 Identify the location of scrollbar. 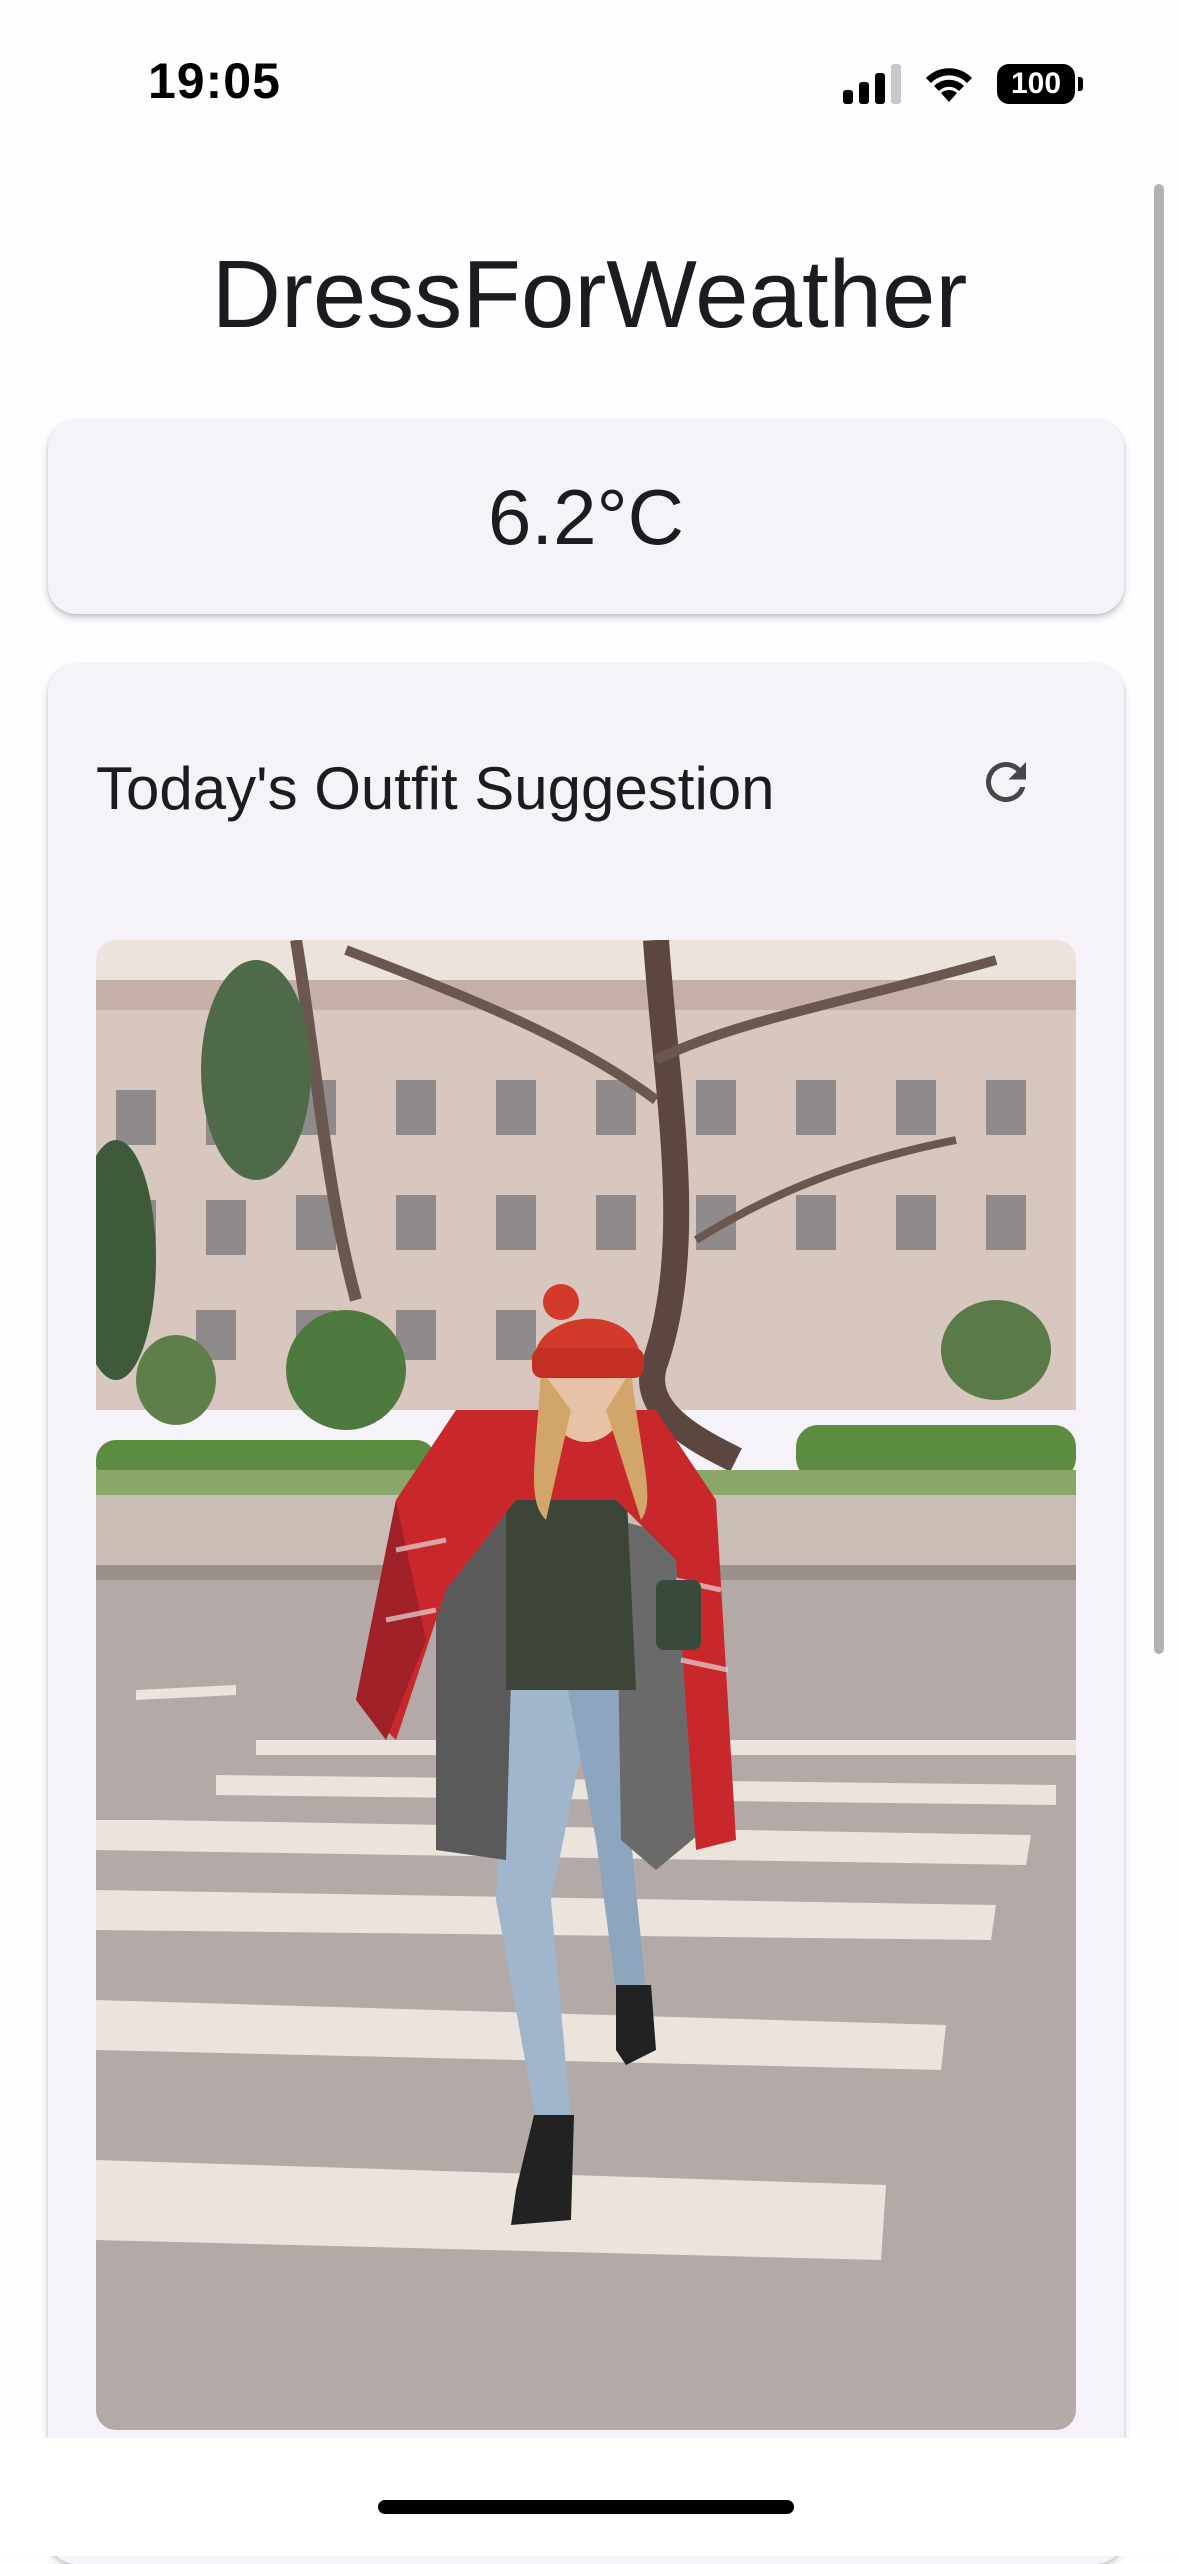
(1159, 919).